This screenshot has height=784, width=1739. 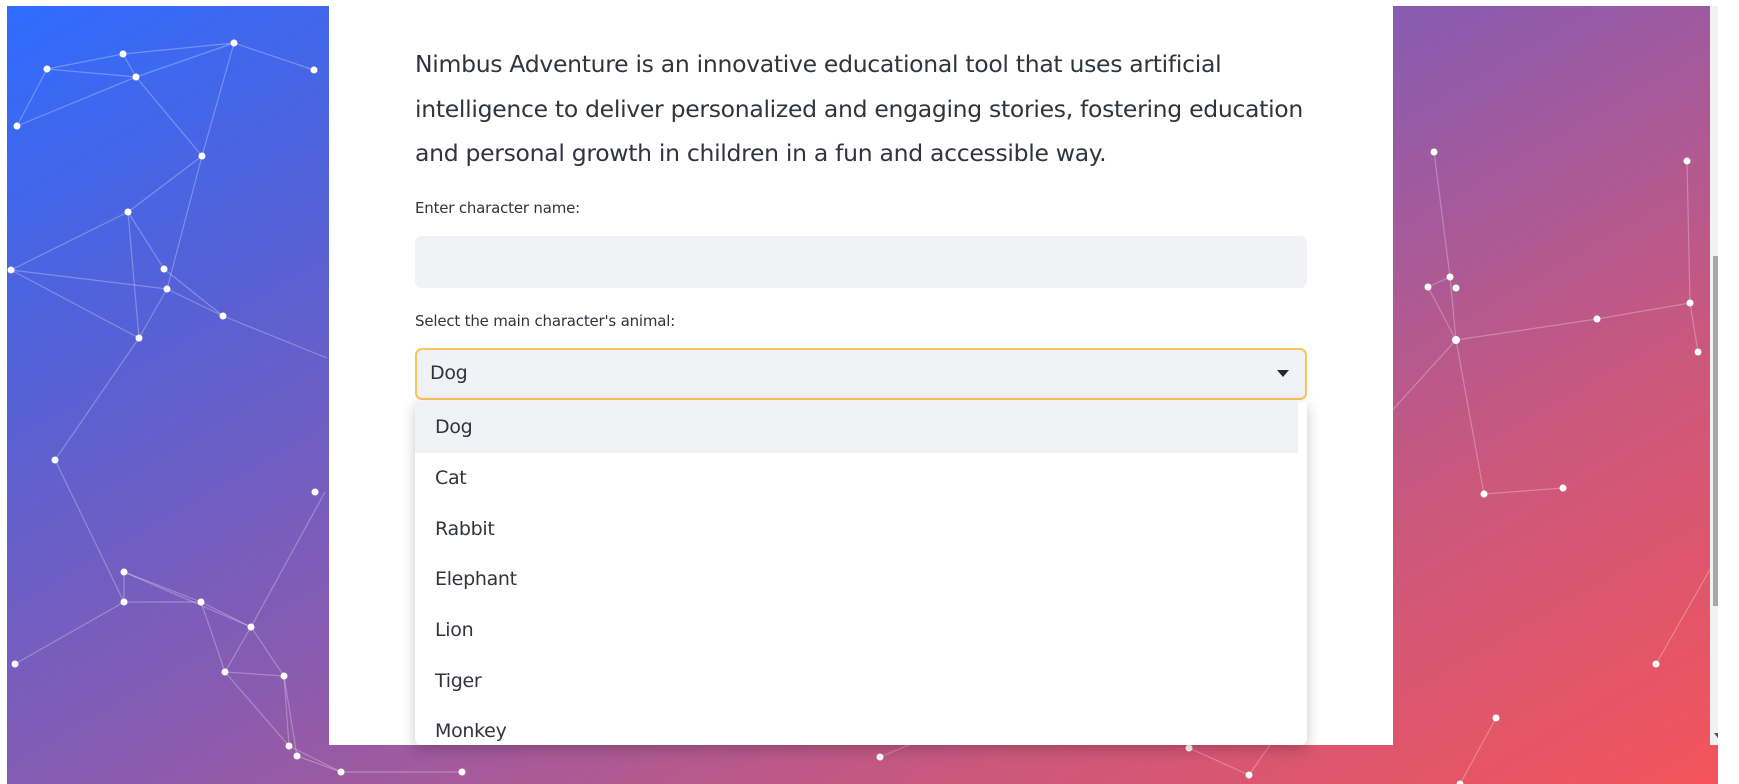 What do you see at coordinates (861, 262) in the screenshot?
I see `character-name-input` at bounding box center [861, 262].